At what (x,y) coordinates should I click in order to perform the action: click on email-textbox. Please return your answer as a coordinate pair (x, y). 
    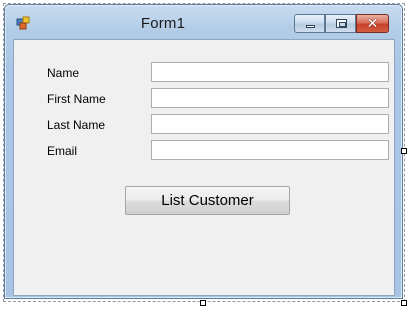
    Looking at the image, I should click on (270, 150).